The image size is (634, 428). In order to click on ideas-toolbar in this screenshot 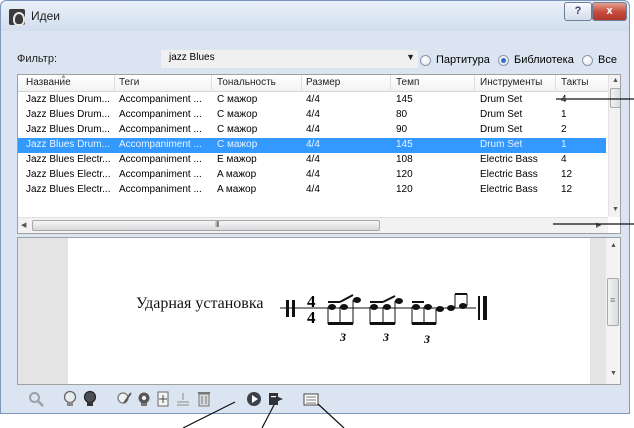, I will do `click(177, 400)`.